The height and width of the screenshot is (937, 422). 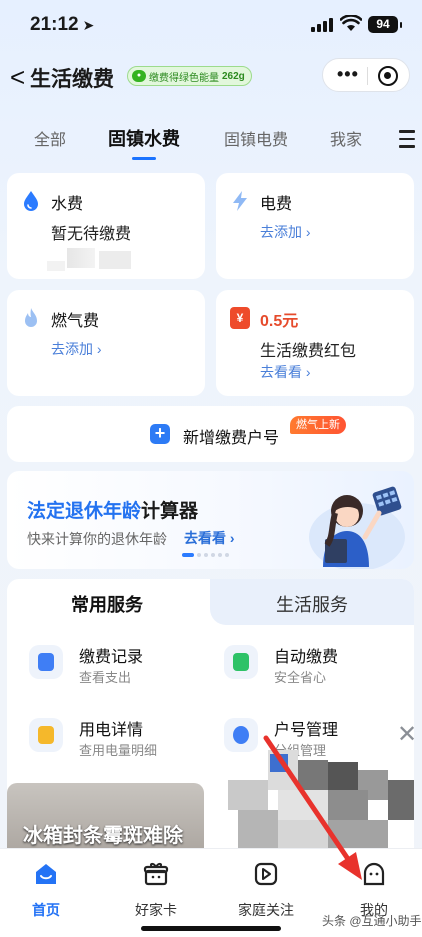 I want to click on watermark: 头条 @互通小助手, so click(x=372, y=921).